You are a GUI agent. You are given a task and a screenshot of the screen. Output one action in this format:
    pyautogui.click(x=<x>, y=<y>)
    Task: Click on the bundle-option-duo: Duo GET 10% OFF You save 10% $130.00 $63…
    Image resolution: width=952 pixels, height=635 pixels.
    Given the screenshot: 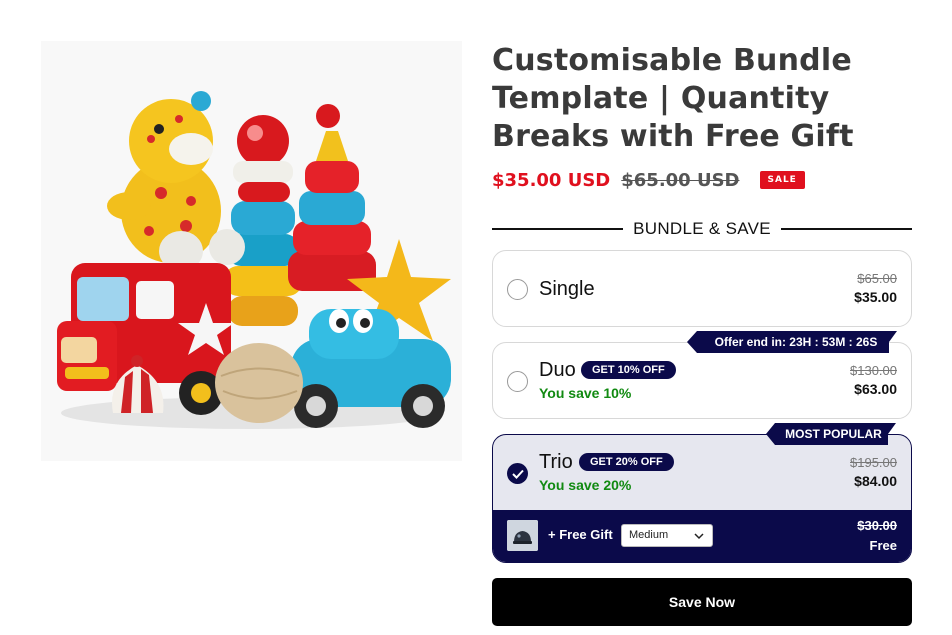 What is the action you would take?
    pyautogui.click(x=702, y=380)
    